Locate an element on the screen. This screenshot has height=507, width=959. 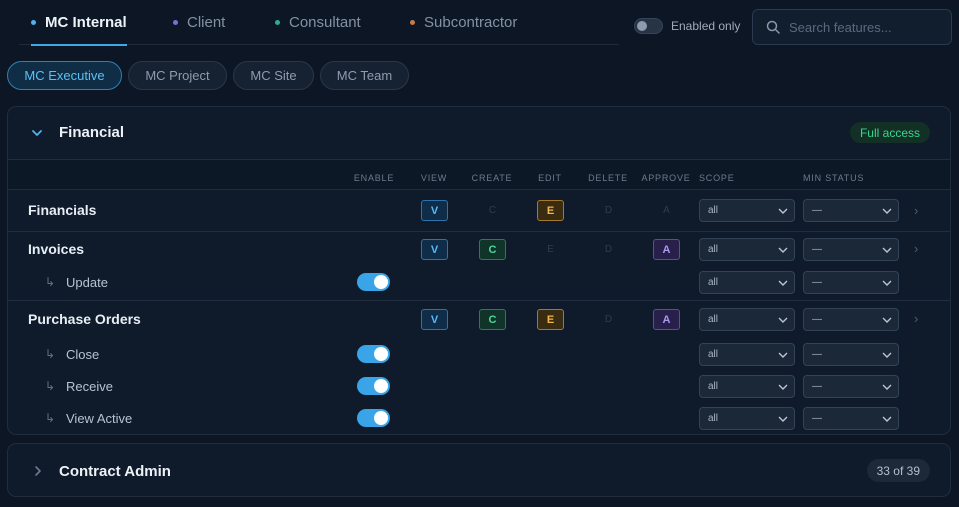
search-box is located at coordinates (852, 27).